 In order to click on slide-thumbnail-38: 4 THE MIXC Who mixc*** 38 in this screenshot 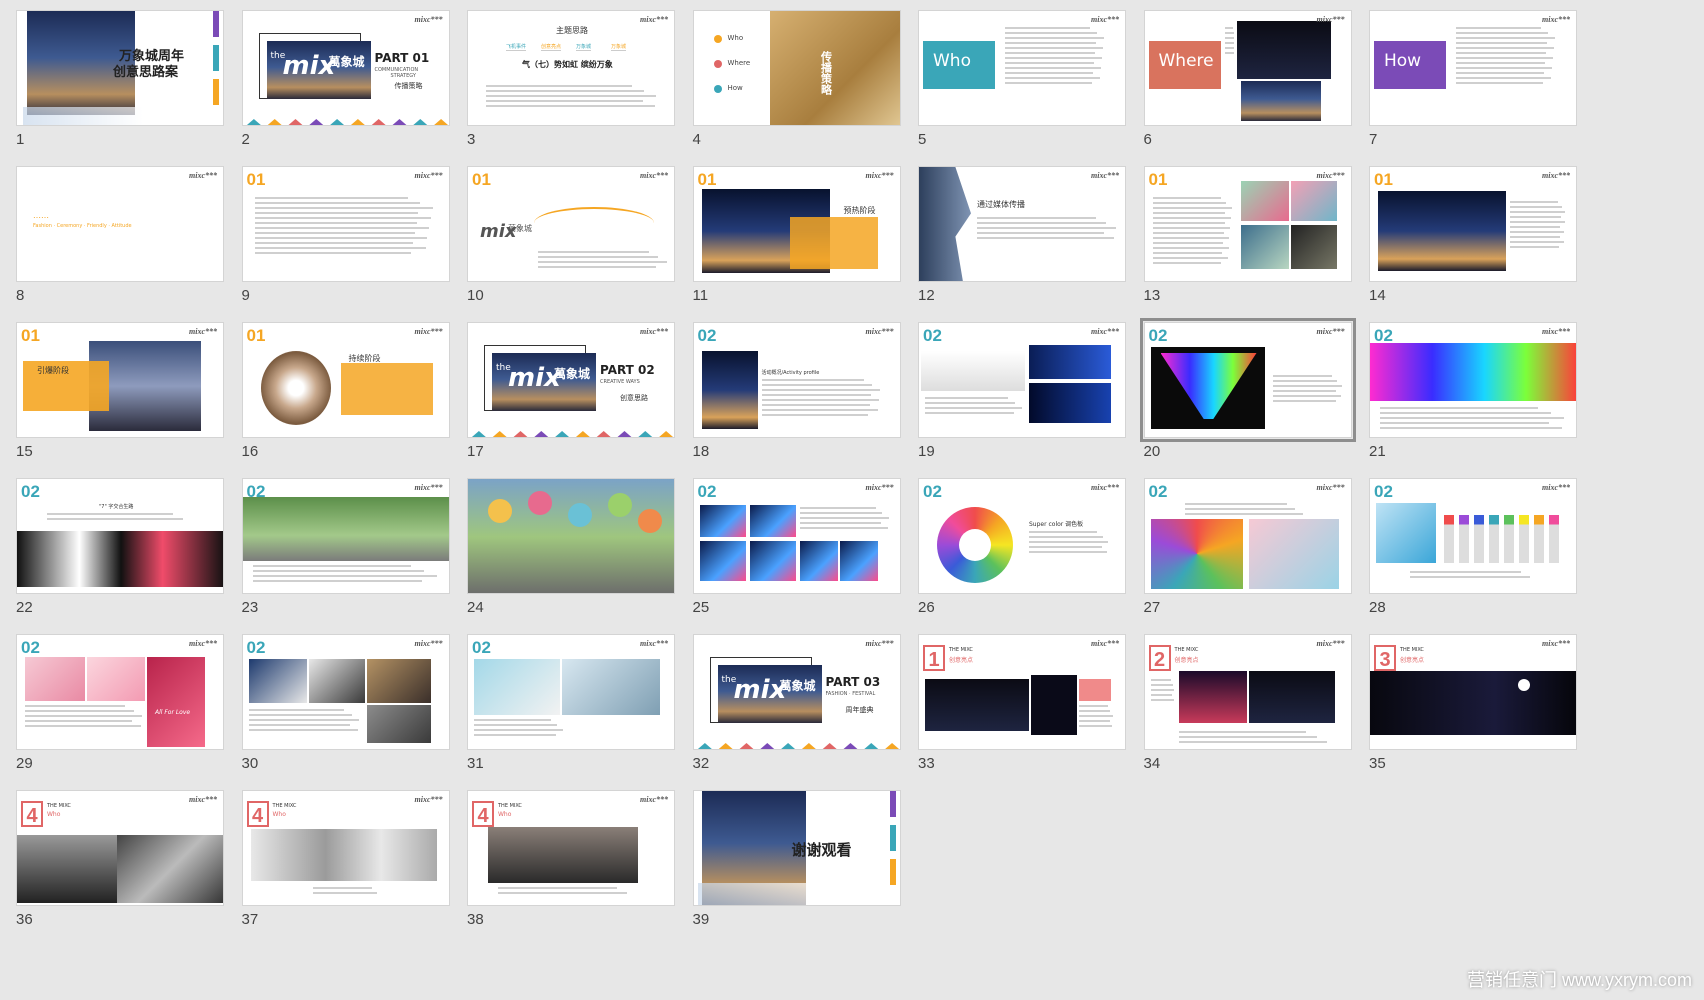, I will do `click(572, 860)`.